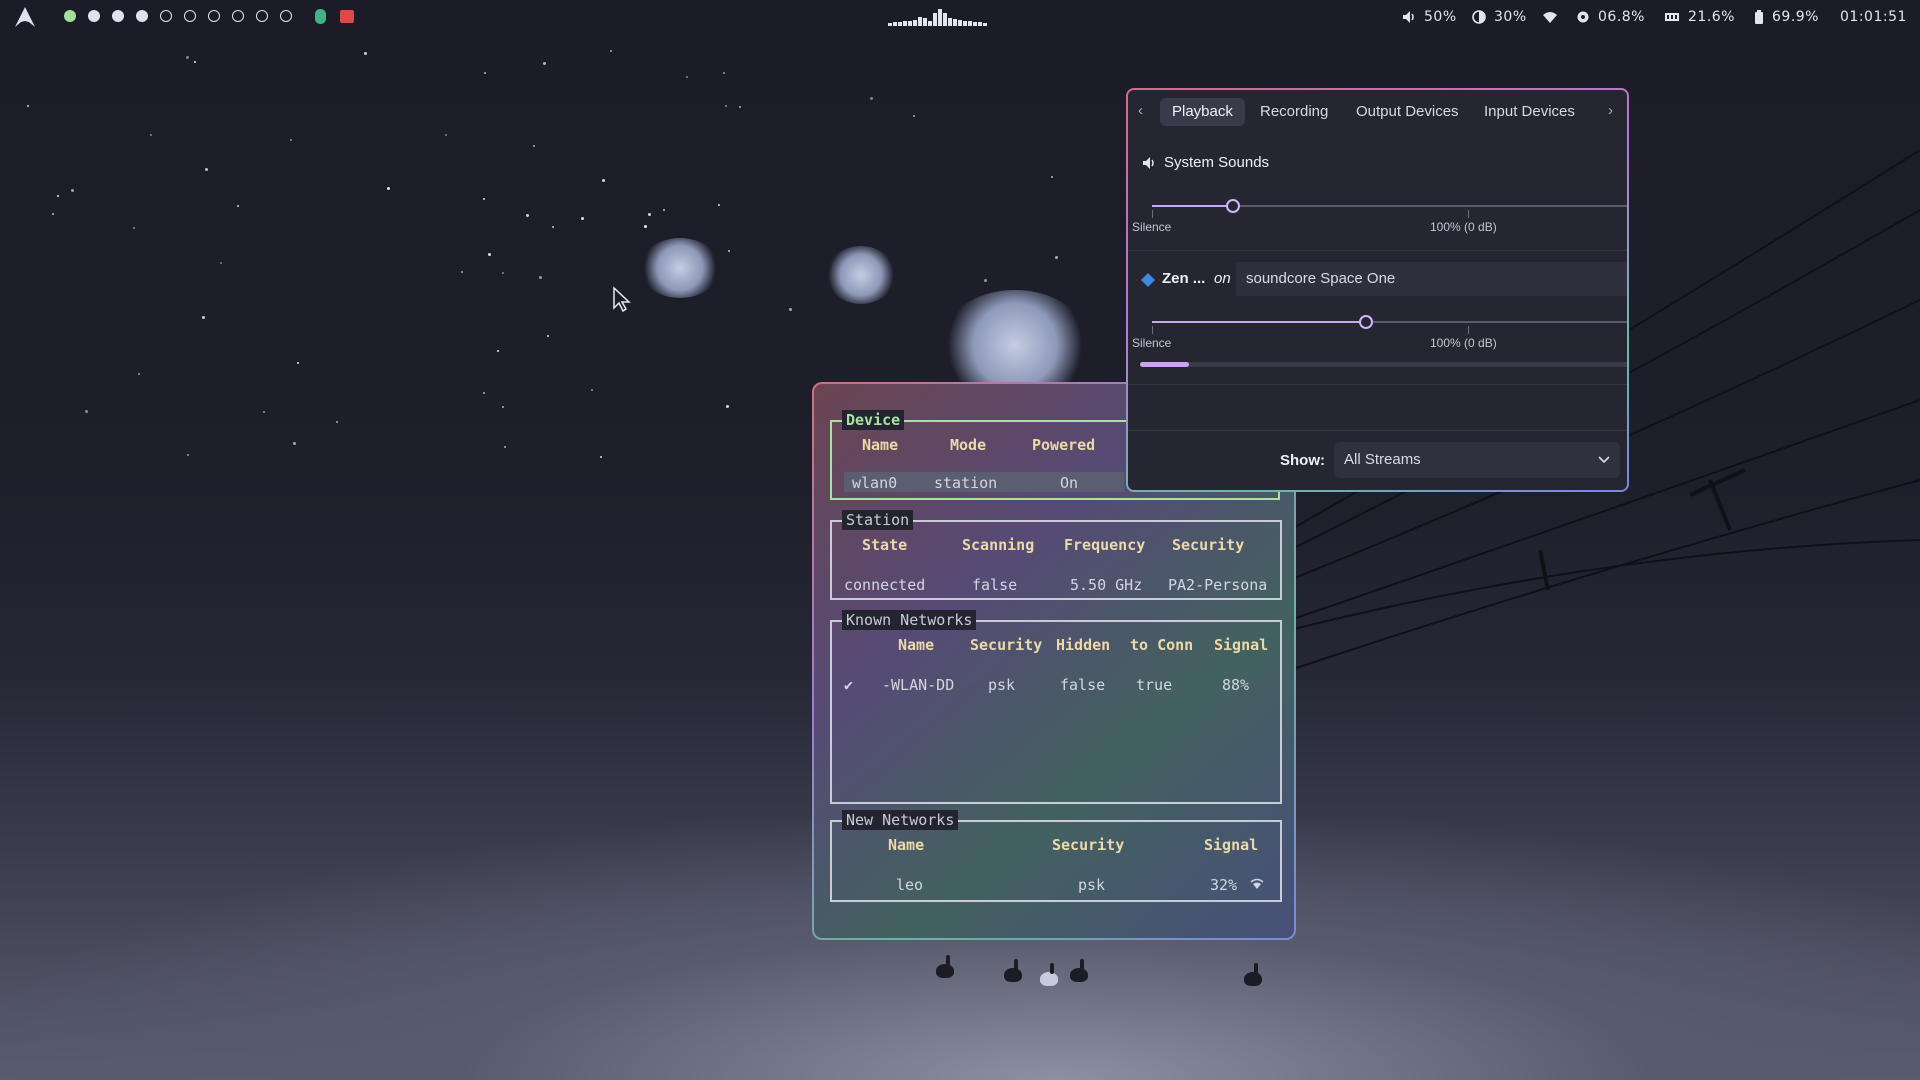  Describe the element at coordinates (1152, 227) in the screenshot. I see `label-silence: Silence` at that location.